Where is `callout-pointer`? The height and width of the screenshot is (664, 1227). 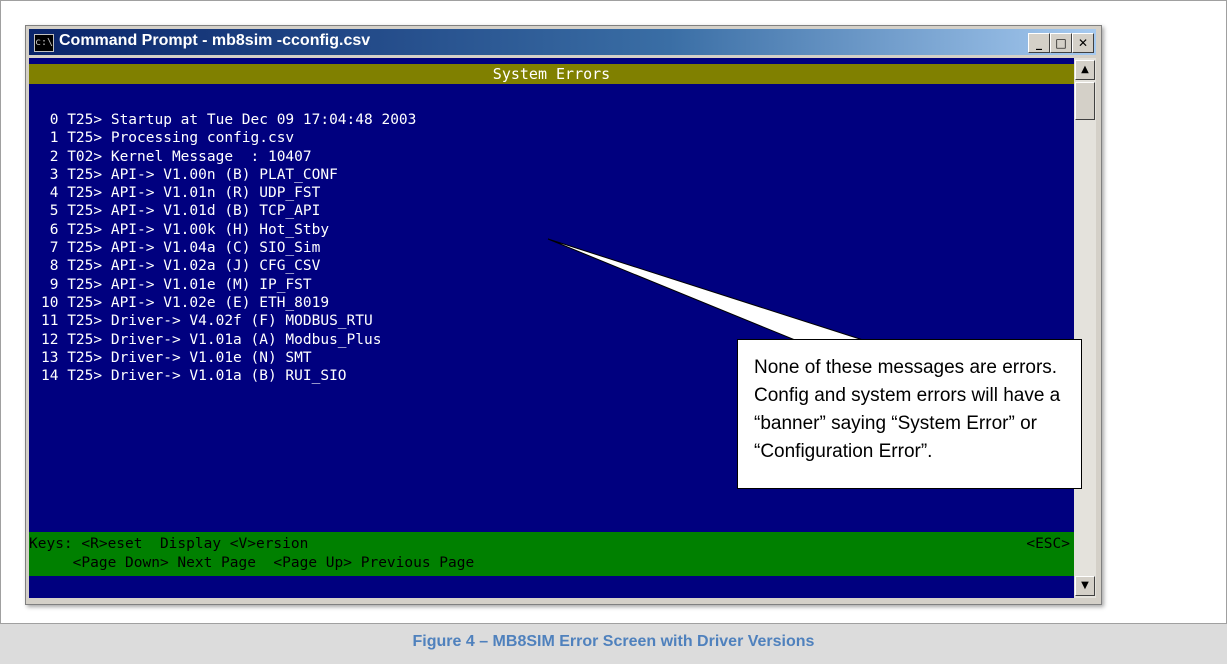 callout-pointer is located at coordinates (705, 289).